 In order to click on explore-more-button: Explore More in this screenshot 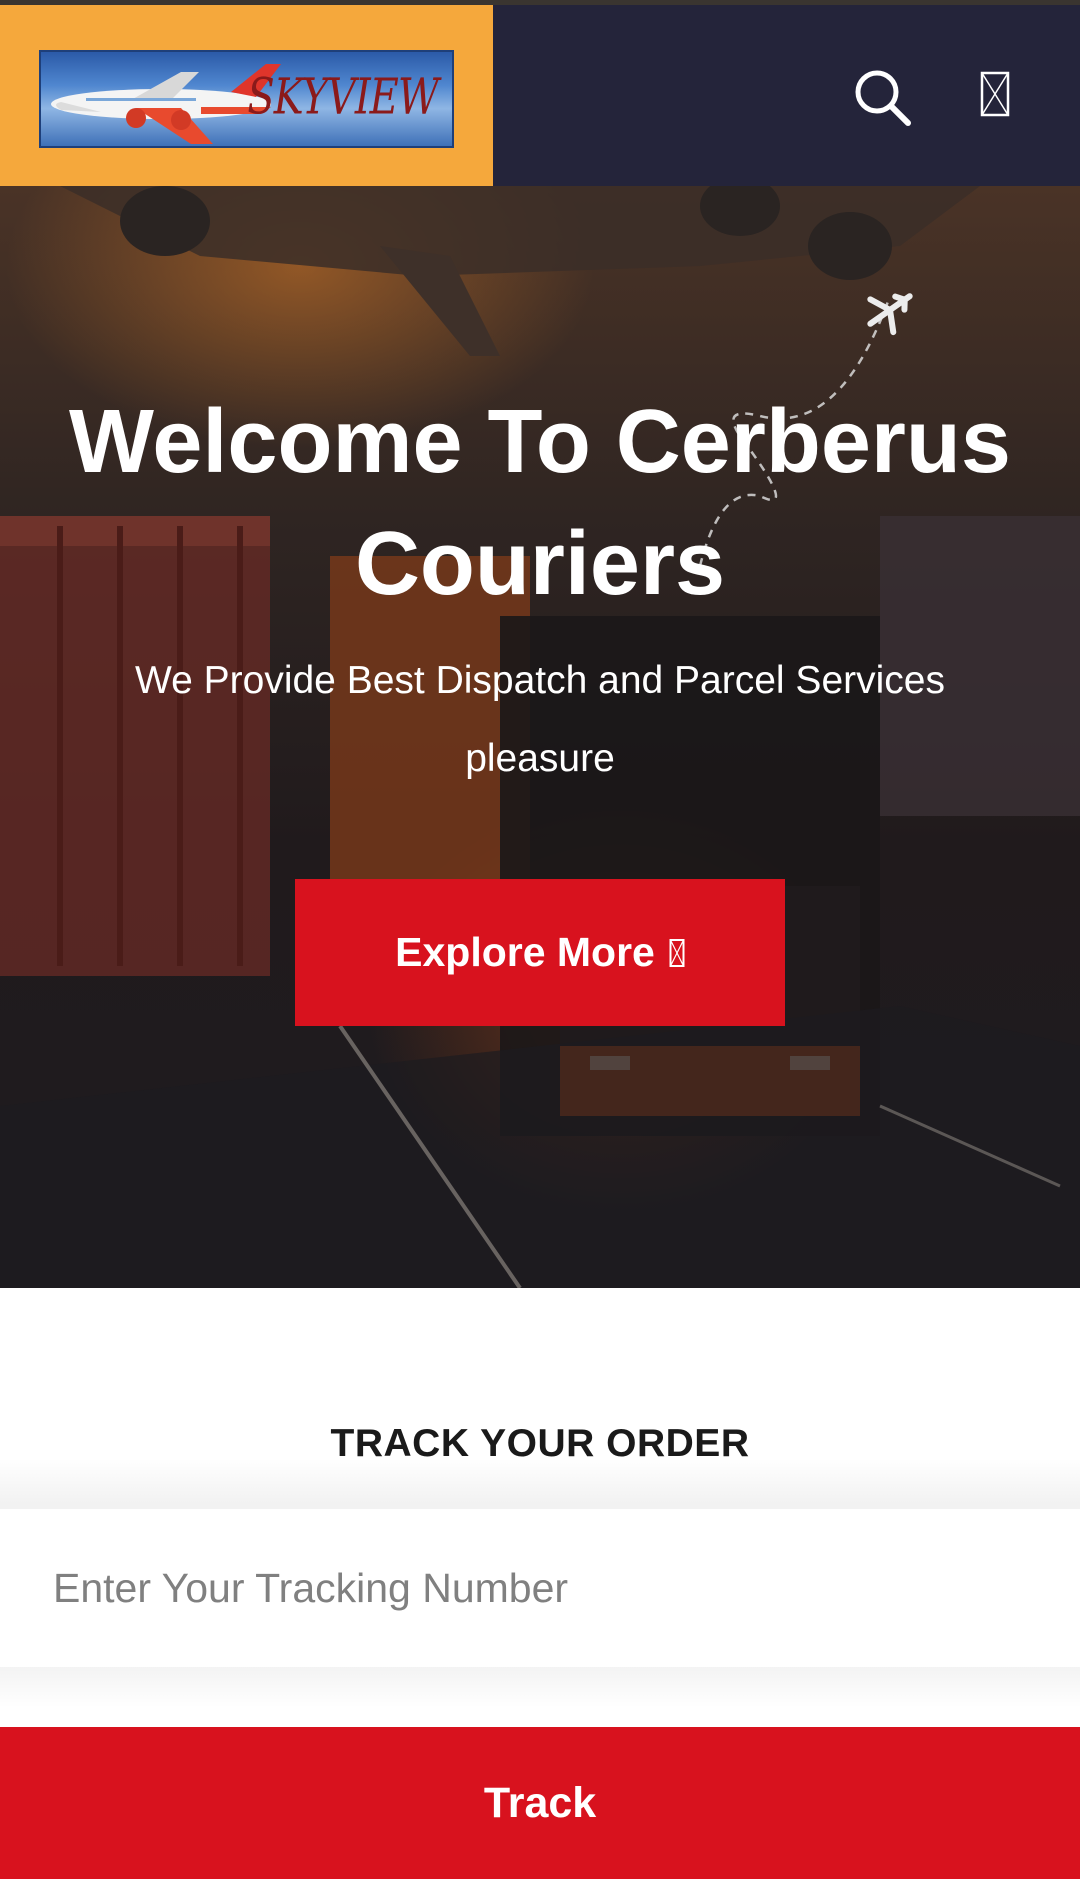, I will do `click(540, 952)`.